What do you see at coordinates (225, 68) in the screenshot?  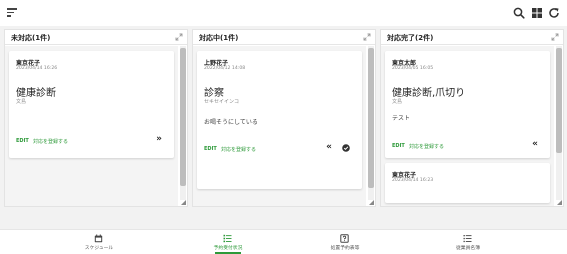 I see `reservation-date: 2022/04/12 14:08` at bounding box center [225, 68].